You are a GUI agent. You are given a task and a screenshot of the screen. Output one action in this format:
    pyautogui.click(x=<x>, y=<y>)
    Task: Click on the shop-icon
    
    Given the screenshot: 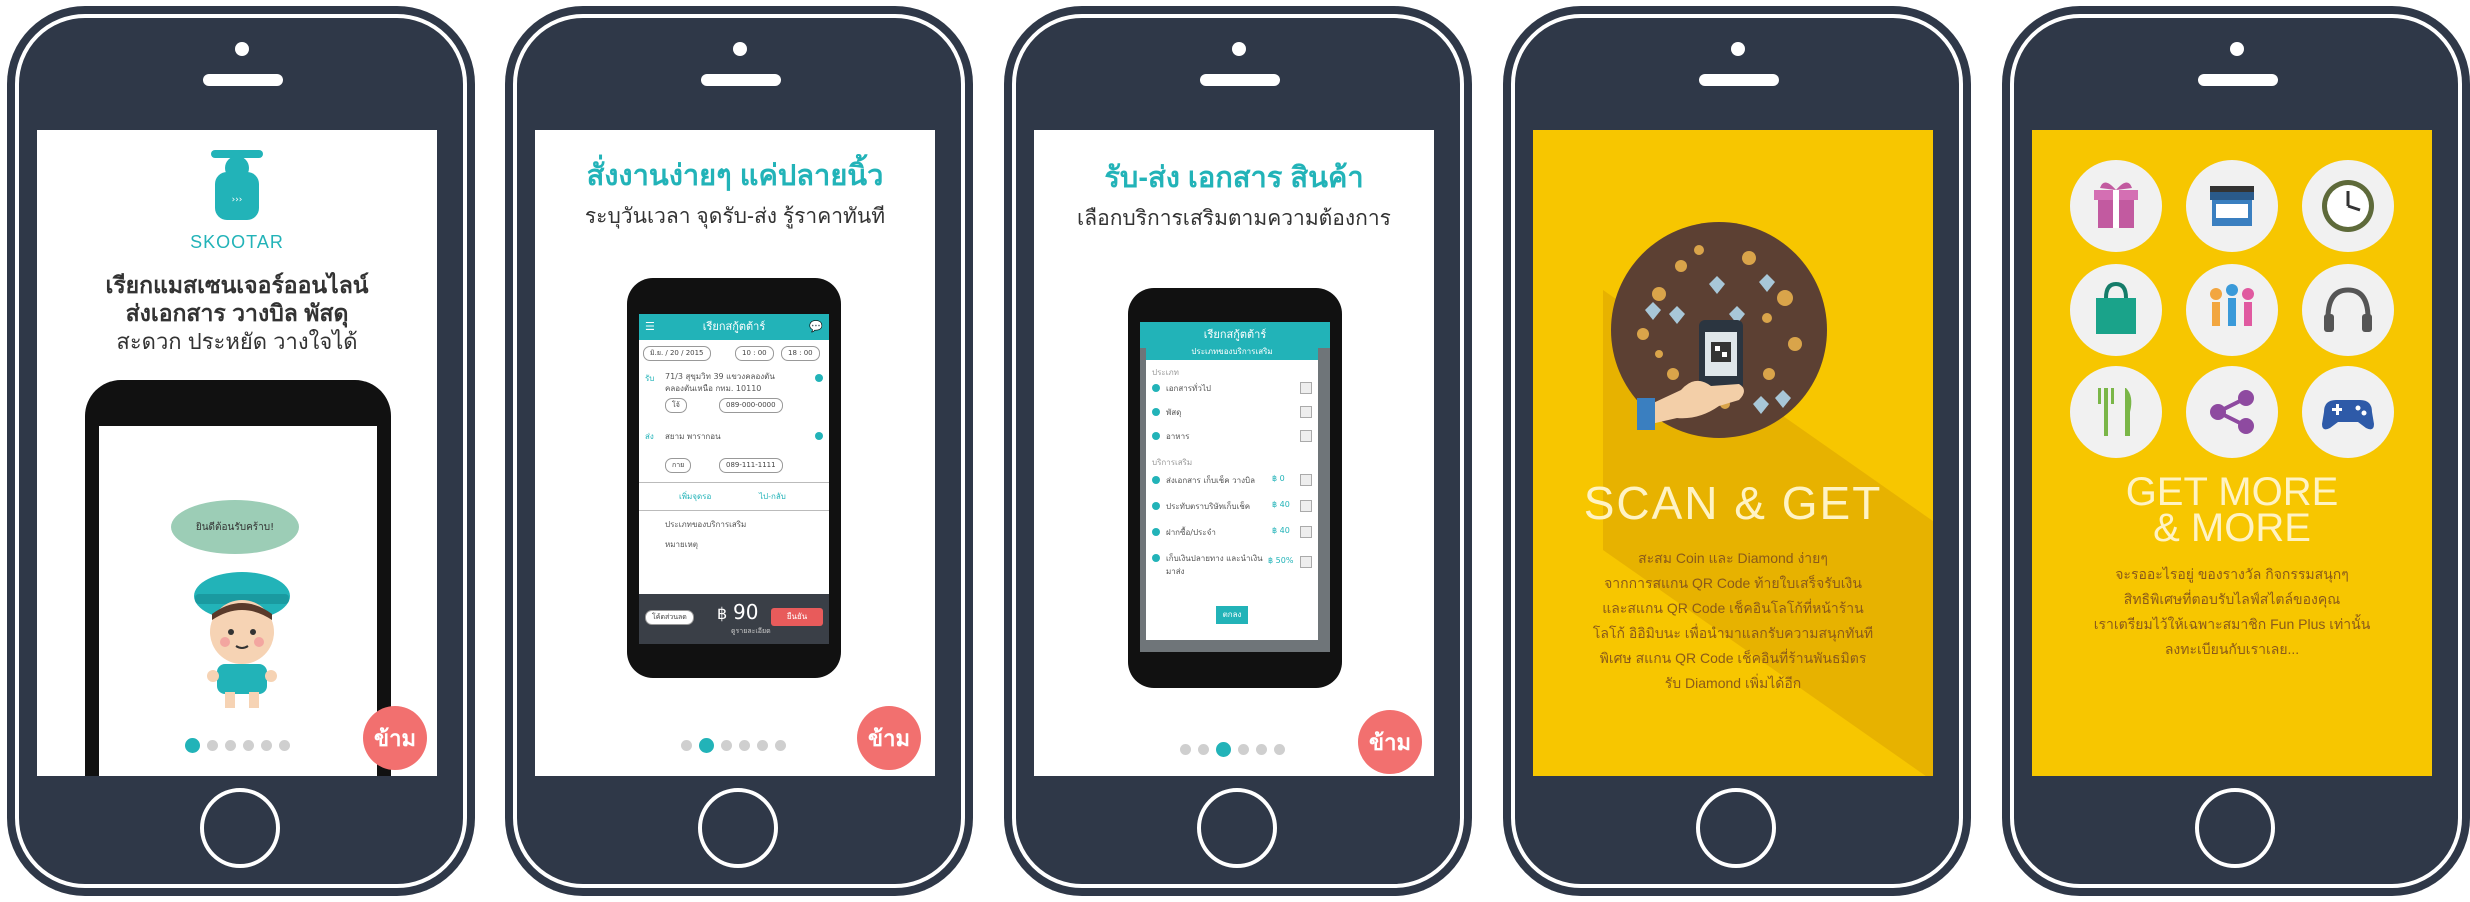 What is the action you would take?
    pyautogui.click(x=2232, y=206)
    